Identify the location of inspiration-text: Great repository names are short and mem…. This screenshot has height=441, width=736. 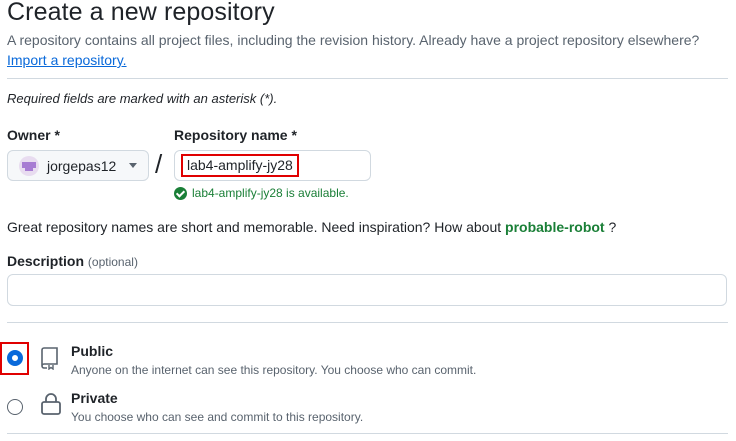
(311, 227).